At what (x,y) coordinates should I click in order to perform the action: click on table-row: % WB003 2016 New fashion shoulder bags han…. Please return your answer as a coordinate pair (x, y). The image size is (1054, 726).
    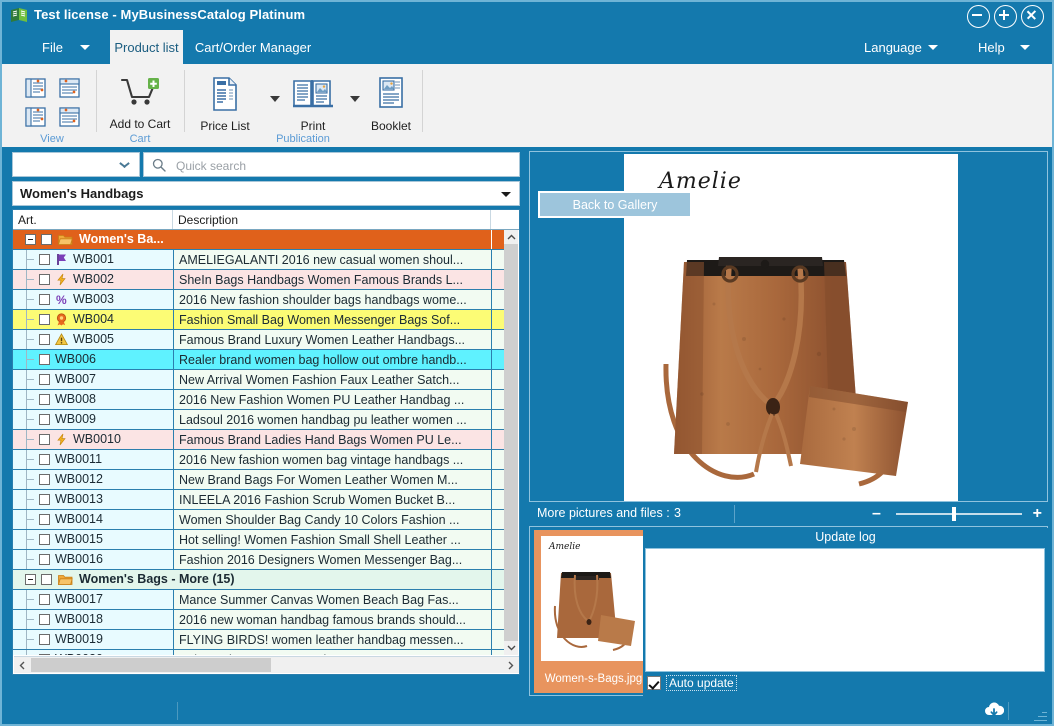
    Looking at the image, I should click on (259, 300).